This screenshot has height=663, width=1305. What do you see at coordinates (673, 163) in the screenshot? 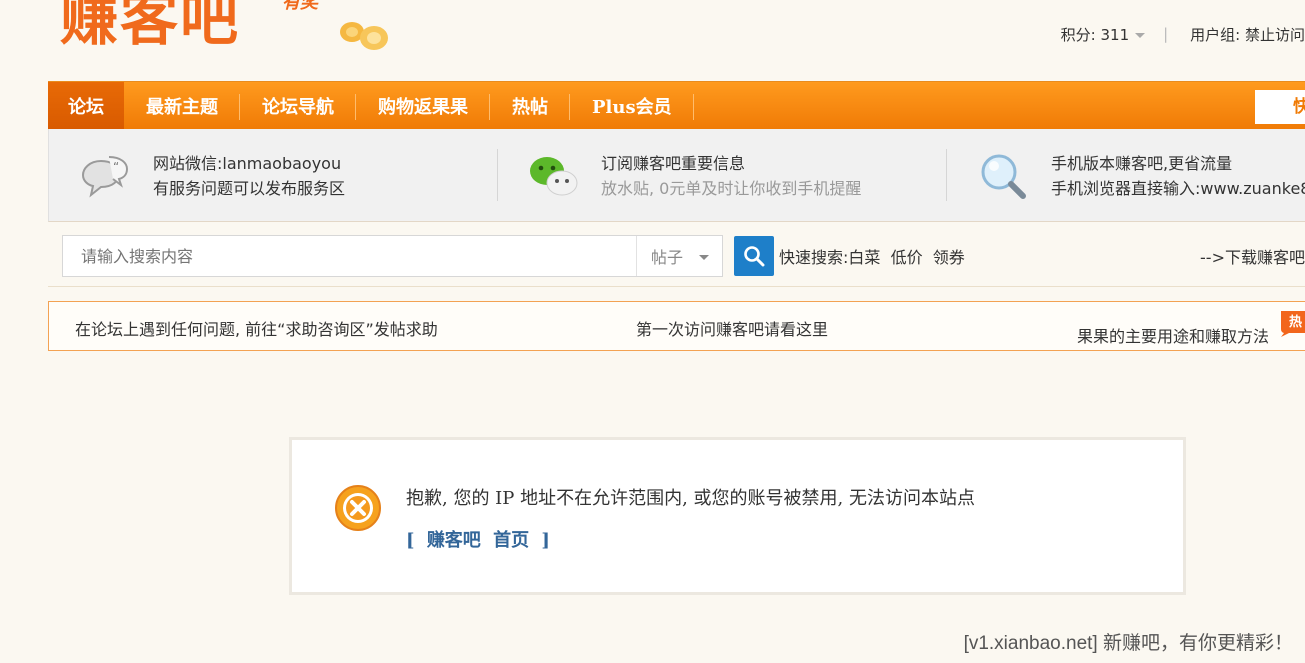
I see `subscribe-line-1: 订阅赚客吧重要信息` at bounding box center [673, 163].